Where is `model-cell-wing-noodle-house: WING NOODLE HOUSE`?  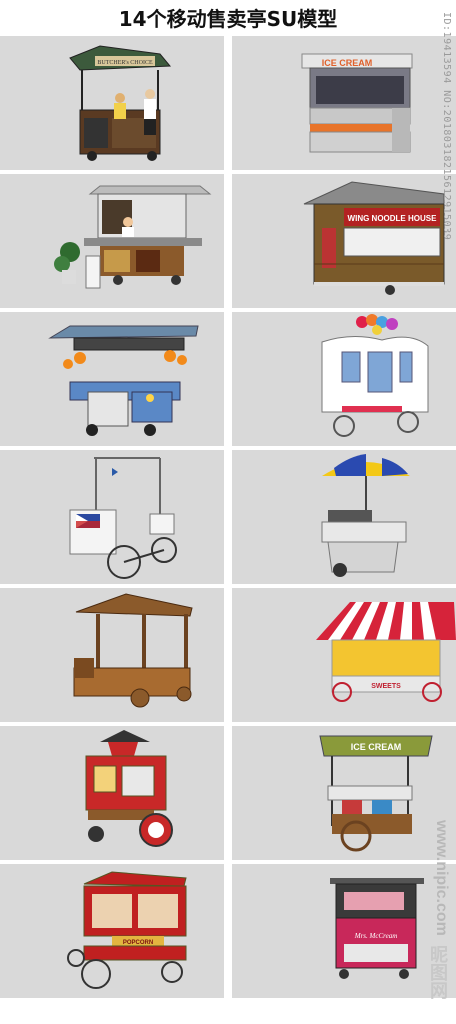 model-cell-wing-noodle-house: WING NOODLE HOUSE is located at coordinates (344, 241).